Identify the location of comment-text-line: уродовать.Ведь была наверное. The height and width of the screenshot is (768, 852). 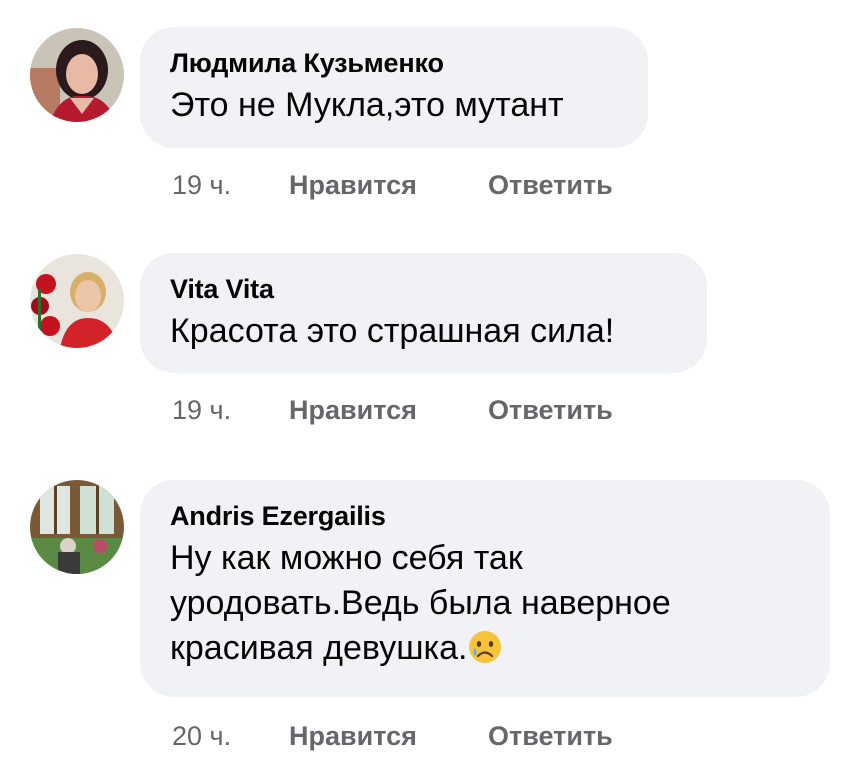
(420, 603).